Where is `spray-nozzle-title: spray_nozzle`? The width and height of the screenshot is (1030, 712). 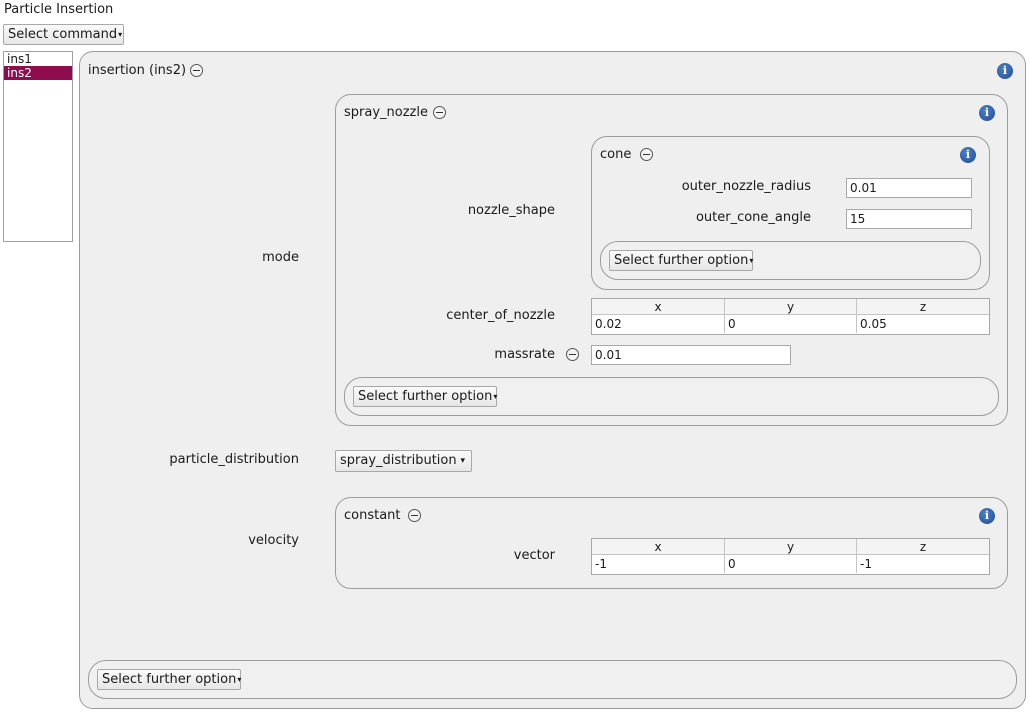
spray-nozzle-title: spray_nozzle is located at coordinates (386, 112).